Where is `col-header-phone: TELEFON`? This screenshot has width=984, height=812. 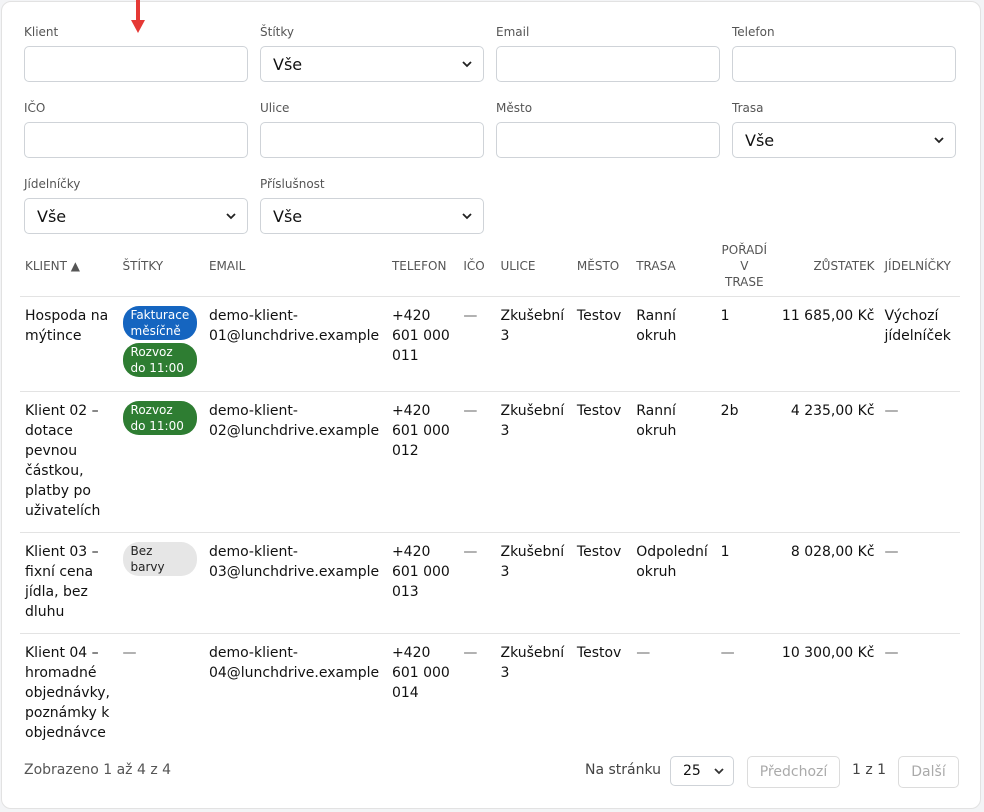 col-header-phone: TELEFON is located at coordinates (422, 266).